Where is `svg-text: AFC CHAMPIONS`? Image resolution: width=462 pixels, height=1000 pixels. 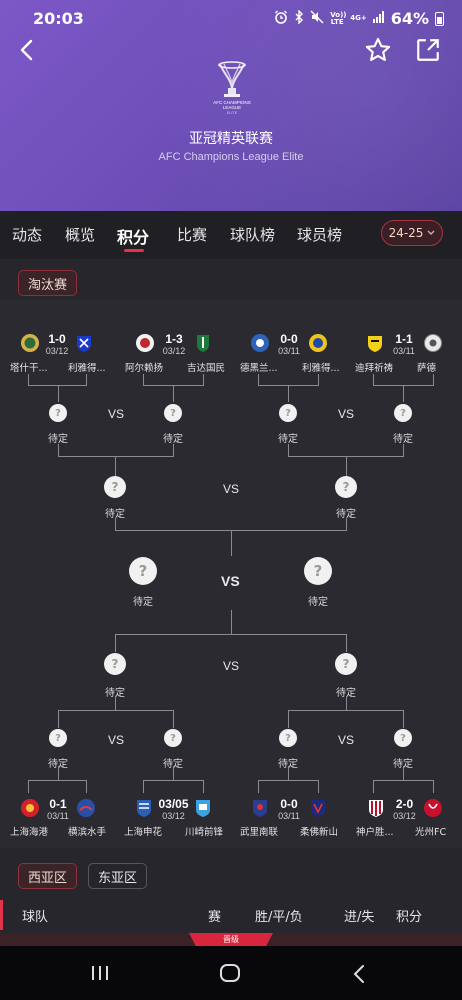 svg-text: AFC CHAMPIONS is located at coordinates (232, 102).